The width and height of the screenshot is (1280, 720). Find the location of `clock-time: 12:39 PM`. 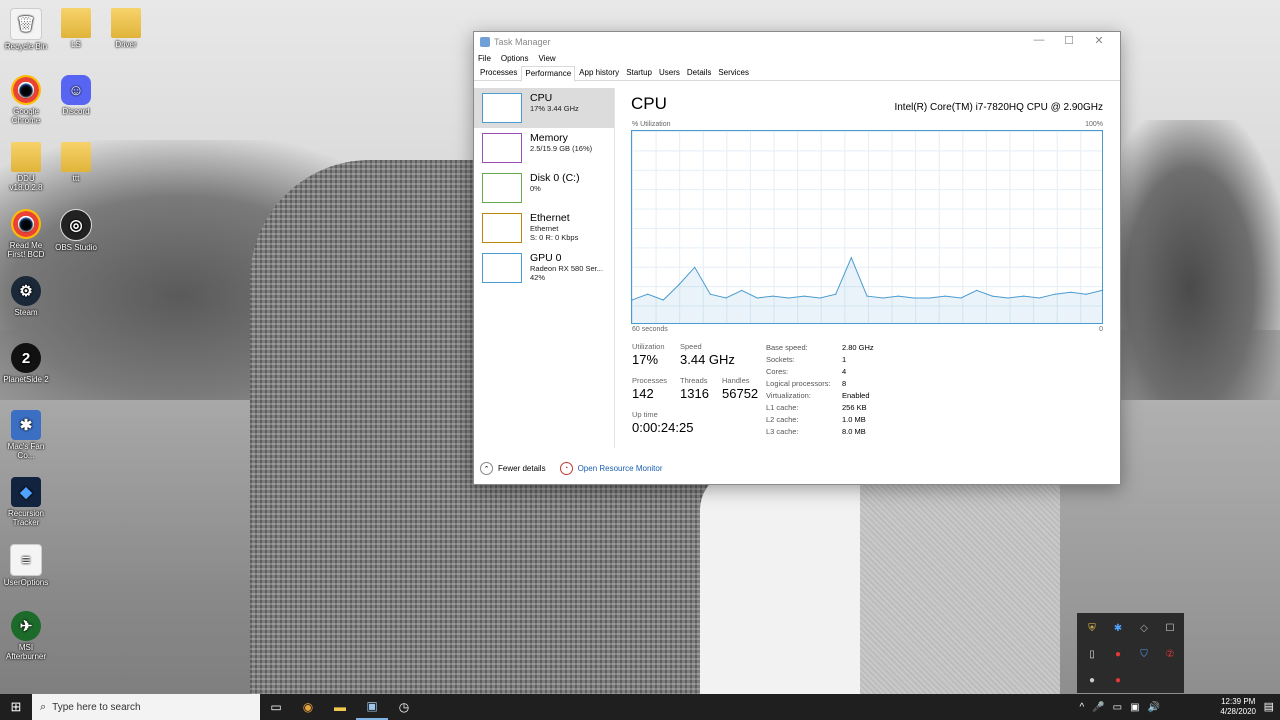

clock-time: 12:39 PM is located at coordinates (1238, 701).